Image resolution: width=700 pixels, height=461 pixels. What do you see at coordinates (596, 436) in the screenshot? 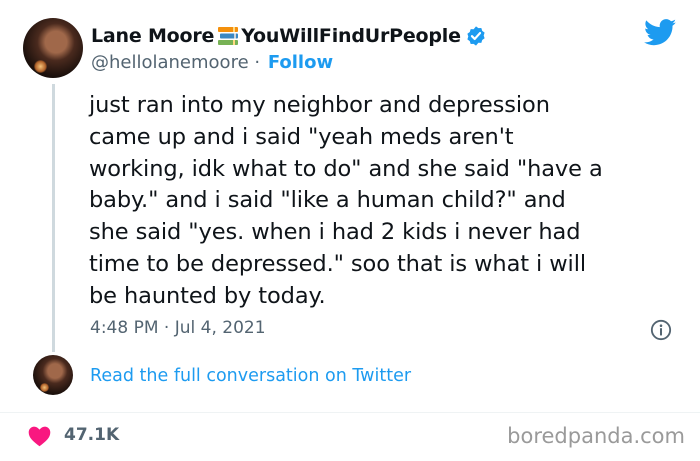
I see `watermark: boredpanda.com` at bounding box center [596, 436].